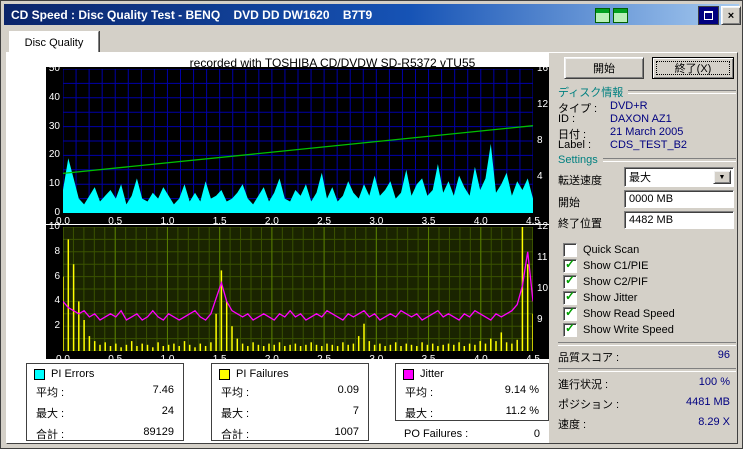 The image size is (743, 449). Describe the element at coordinates (714, 382) in the screenshot. I see `progress-value: 100 %` at that location.